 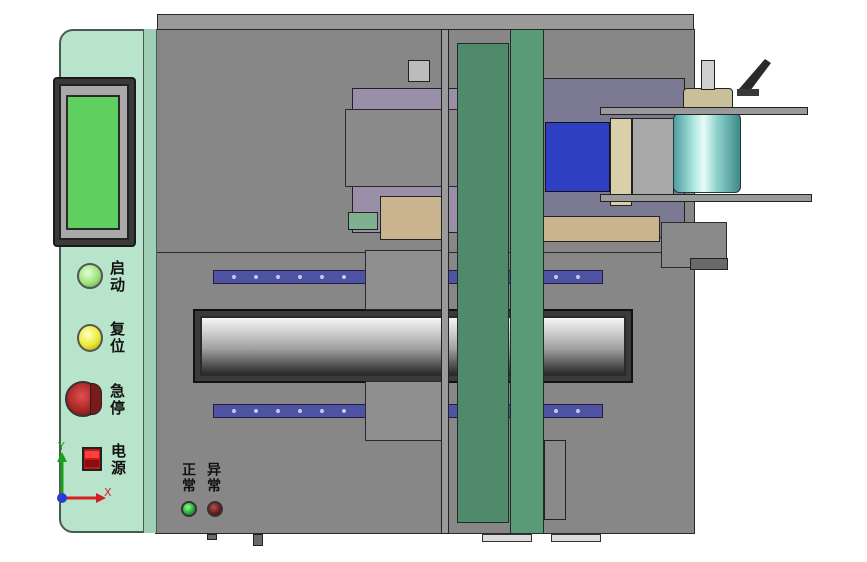 What do you see at coordinates (188, 478) in the screenshot?
I see `normal-indicator-label: 正常` at bounding box center [188, 478].